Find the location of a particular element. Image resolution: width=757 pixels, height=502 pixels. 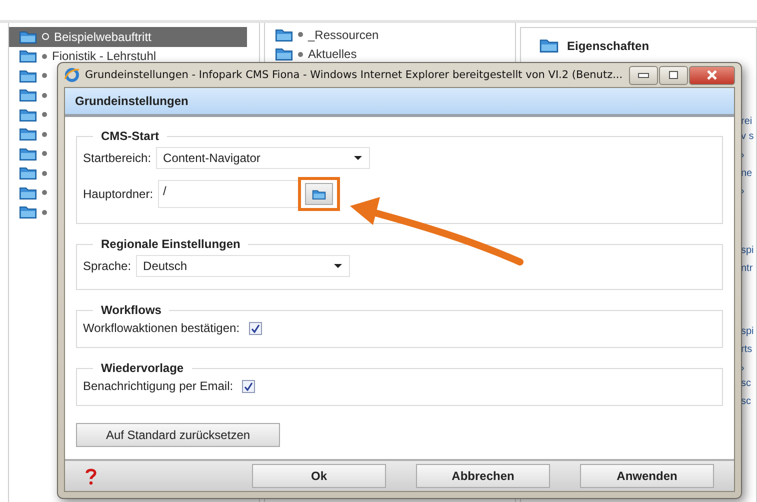

group-title: Regionale Einstellungen is located at coordinates (171, 244).